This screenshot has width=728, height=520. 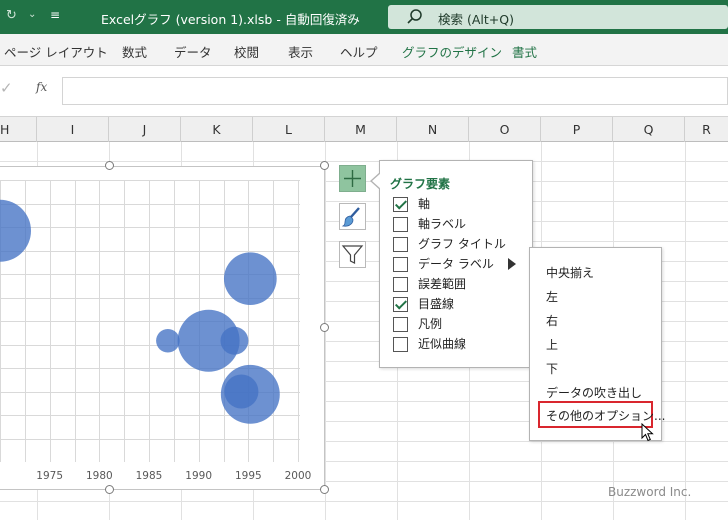 I want to click on trendline-checkbox, so click(x=400, y=344).